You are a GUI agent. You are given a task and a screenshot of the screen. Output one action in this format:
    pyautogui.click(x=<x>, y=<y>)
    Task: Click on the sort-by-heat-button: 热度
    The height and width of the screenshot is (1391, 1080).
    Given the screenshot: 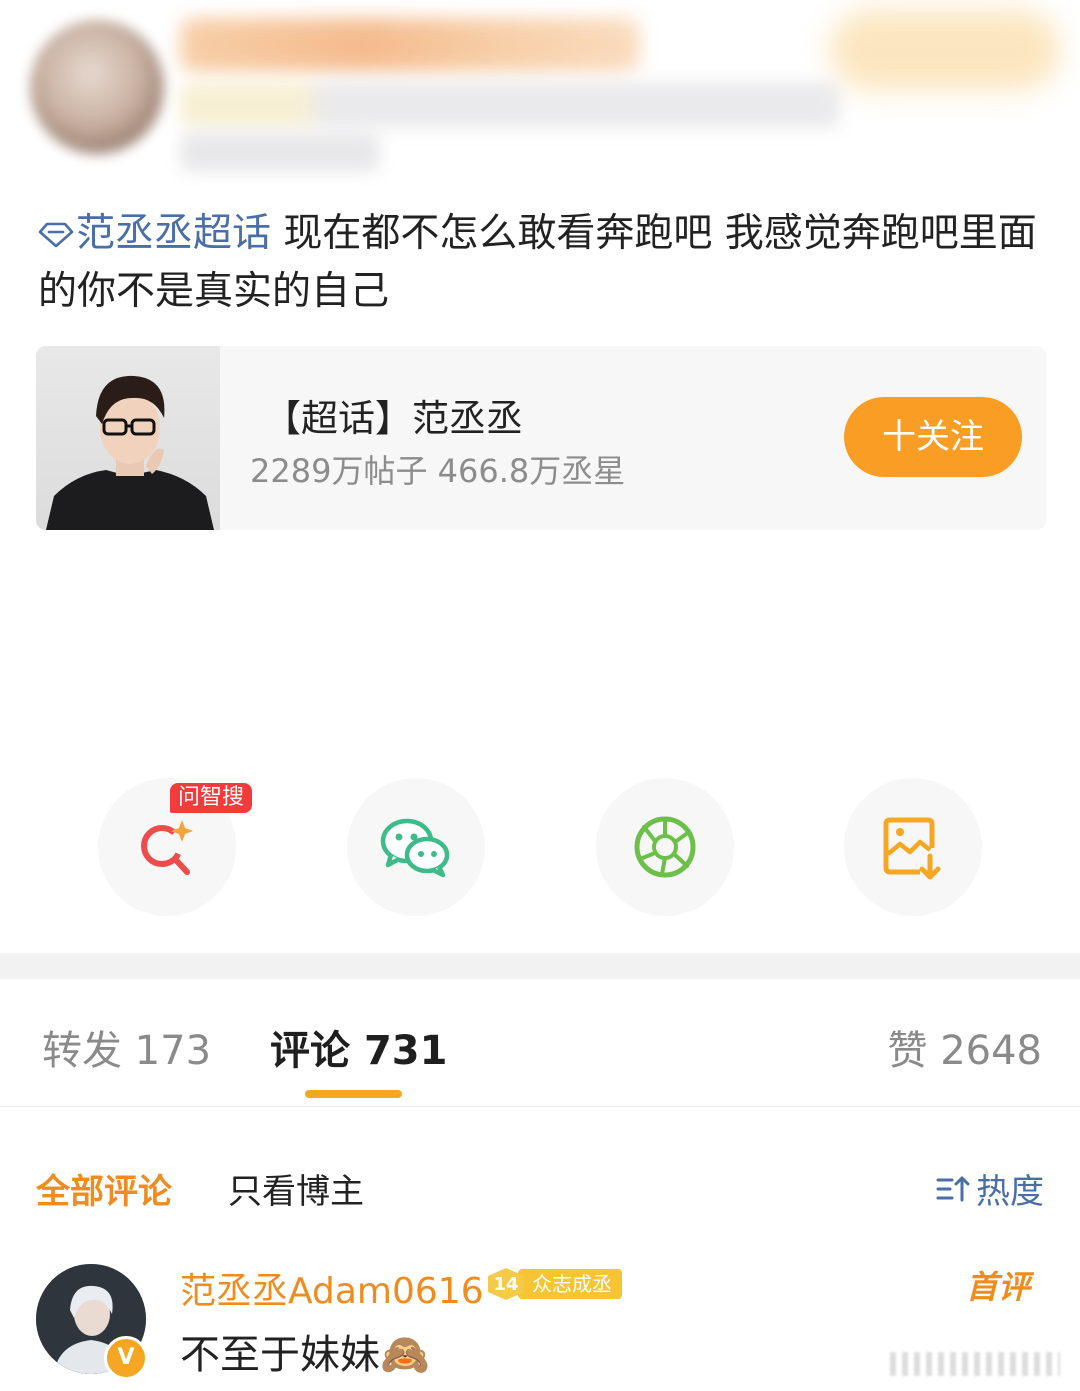 What is the action you would take?
    pyautogui.click(x=990, y=1188)
    